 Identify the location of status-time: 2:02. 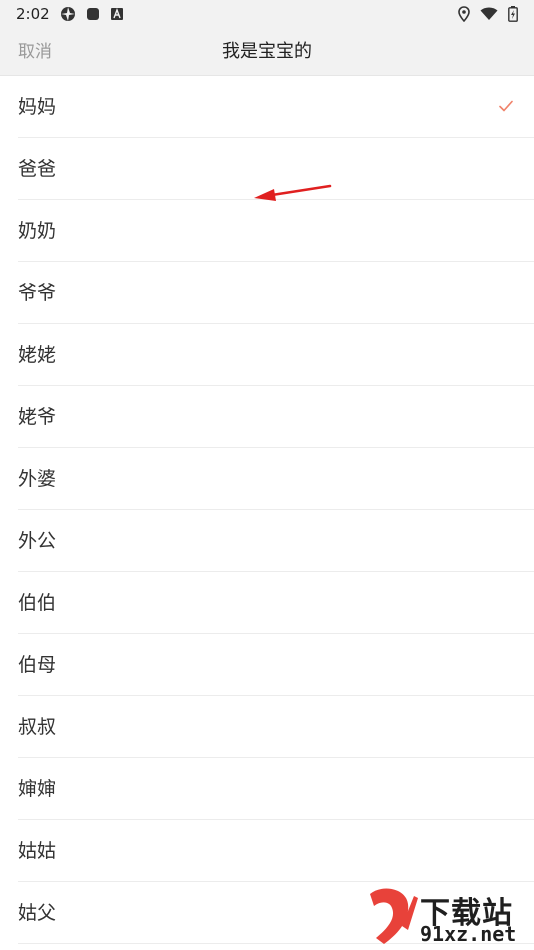
(33, 14).